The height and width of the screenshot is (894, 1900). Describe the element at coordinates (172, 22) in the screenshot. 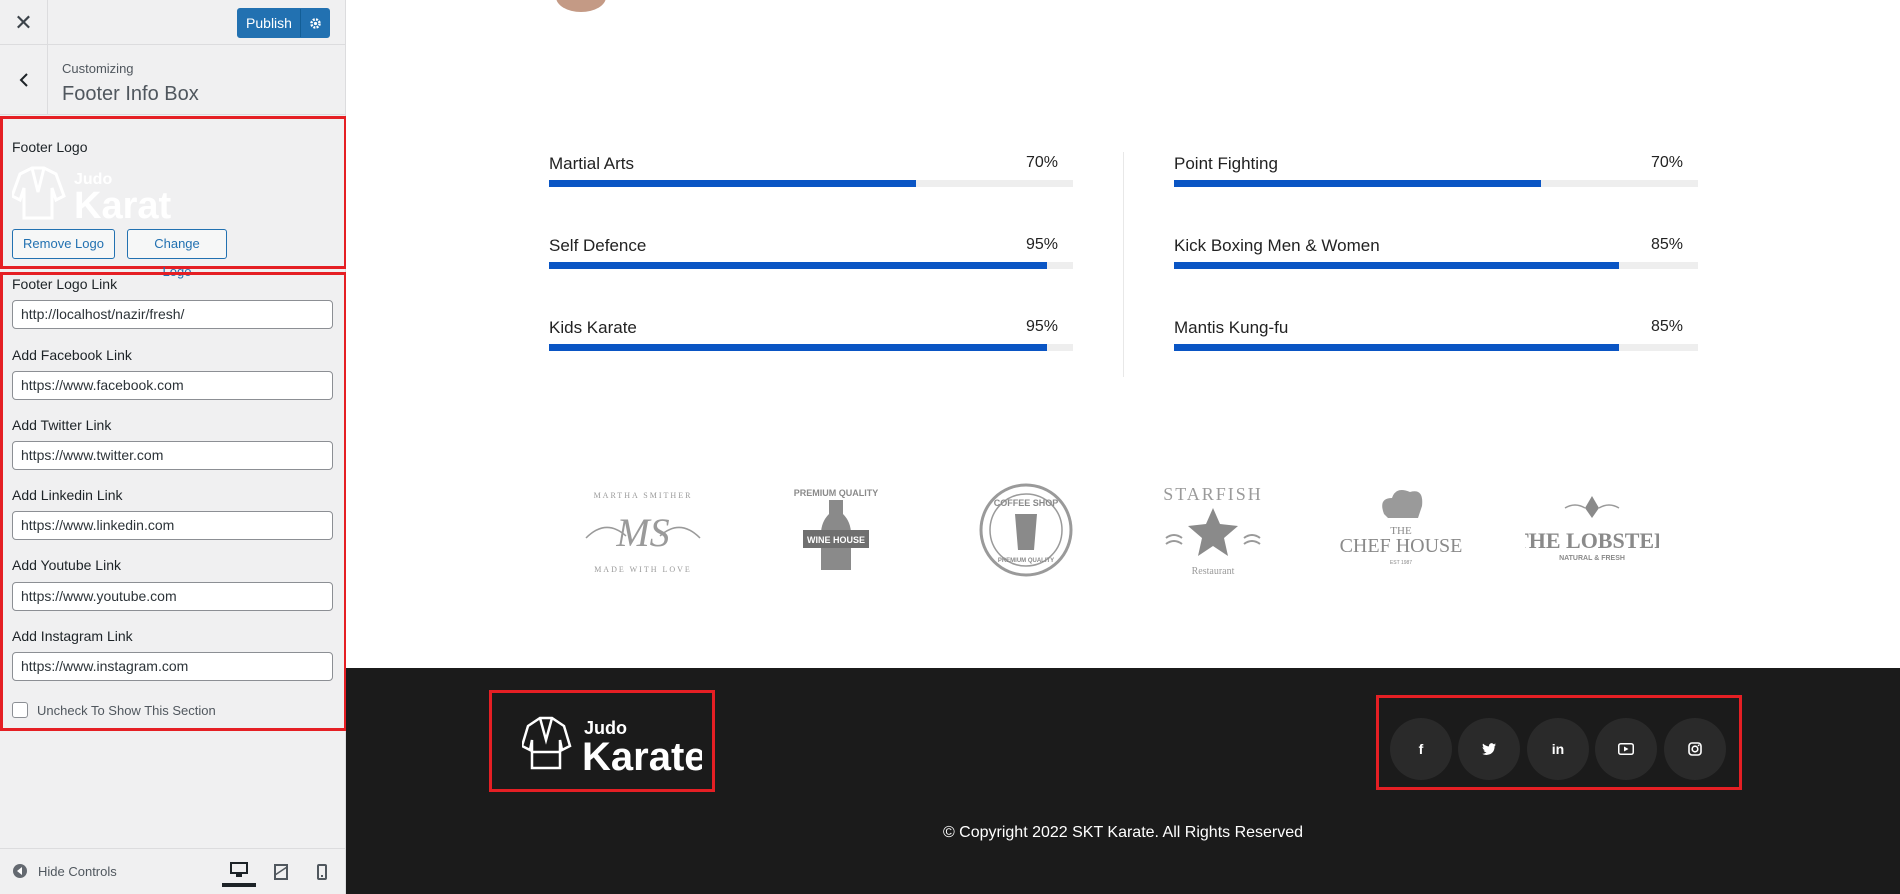

I see `customizer-topbar: ✕ Publish` at that location.